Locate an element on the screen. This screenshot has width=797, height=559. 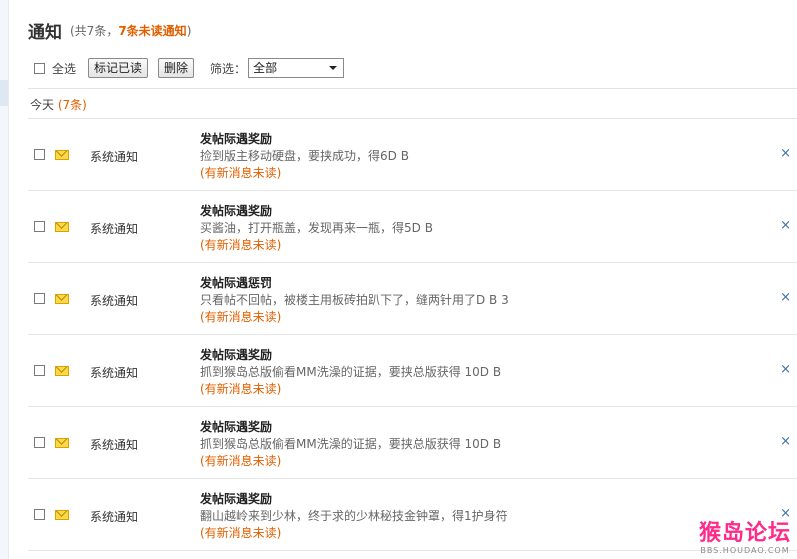
notification-heading: 发帖际遇惩罚 is located at coordinates (236, 283).